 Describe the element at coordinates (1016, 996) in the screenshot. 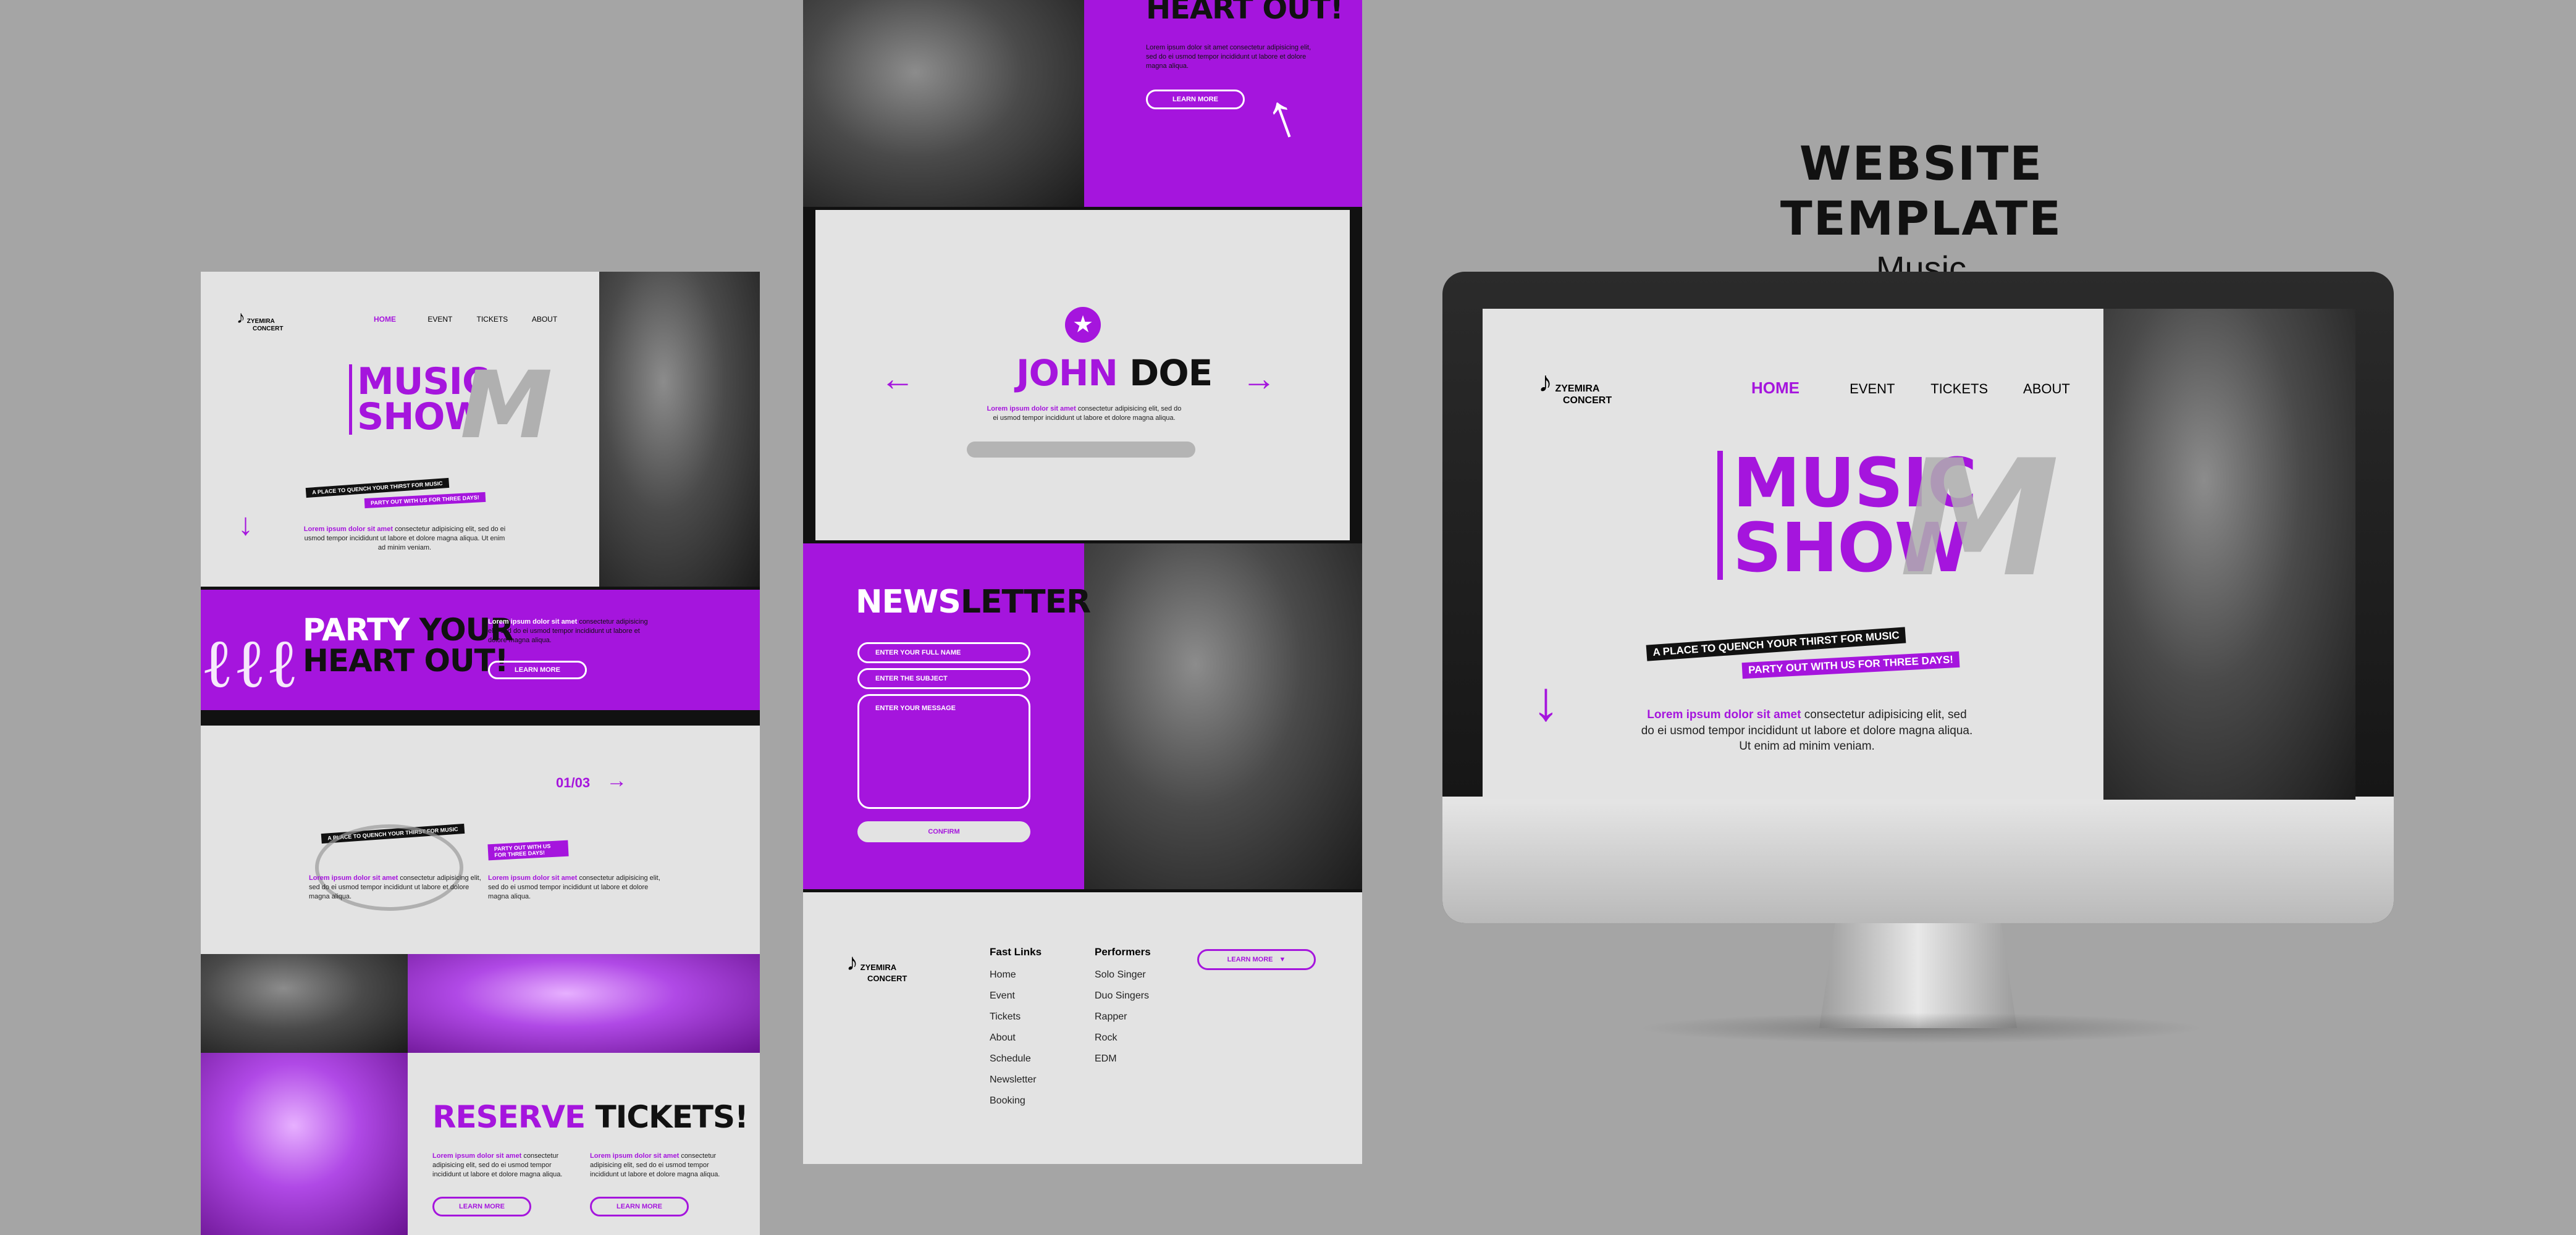

I see `footer-link: Event` at that location.